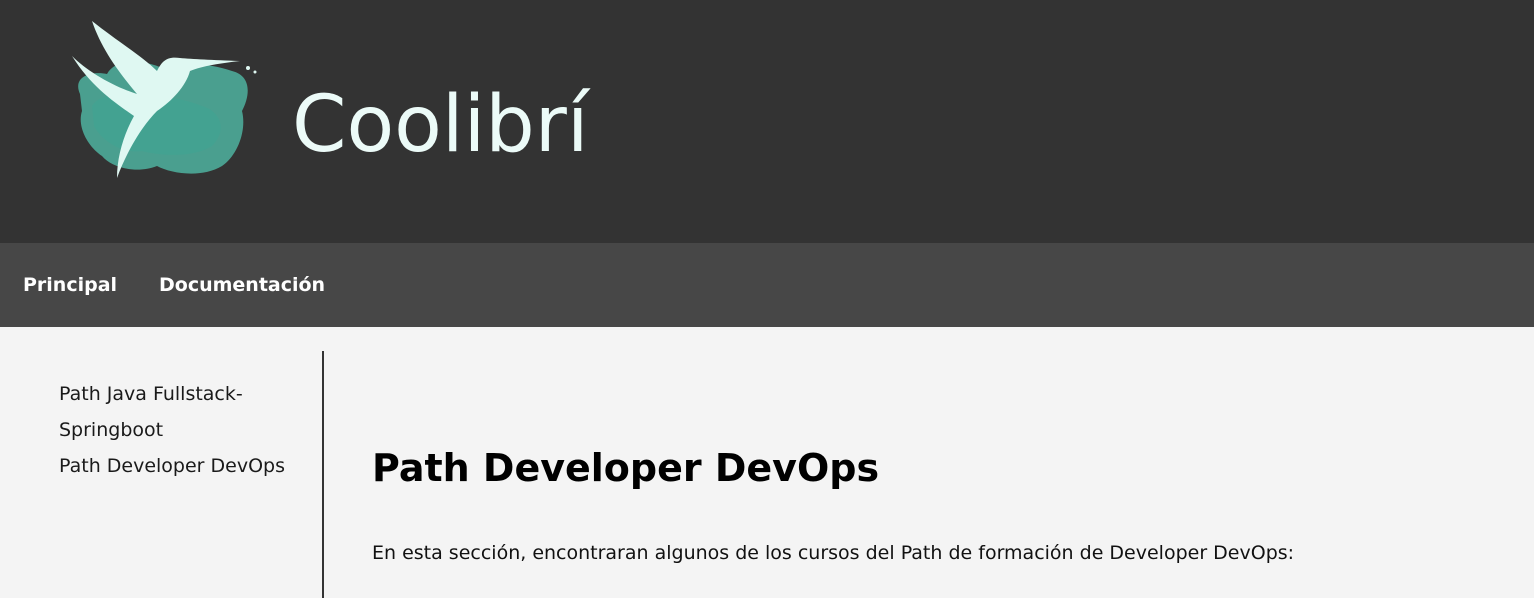 The image size is (1534, 598). What do you see at coordinates (70, 285) in the screenshot?
I see `nav-item-principal: Principal` at bounding box center [70, 285].